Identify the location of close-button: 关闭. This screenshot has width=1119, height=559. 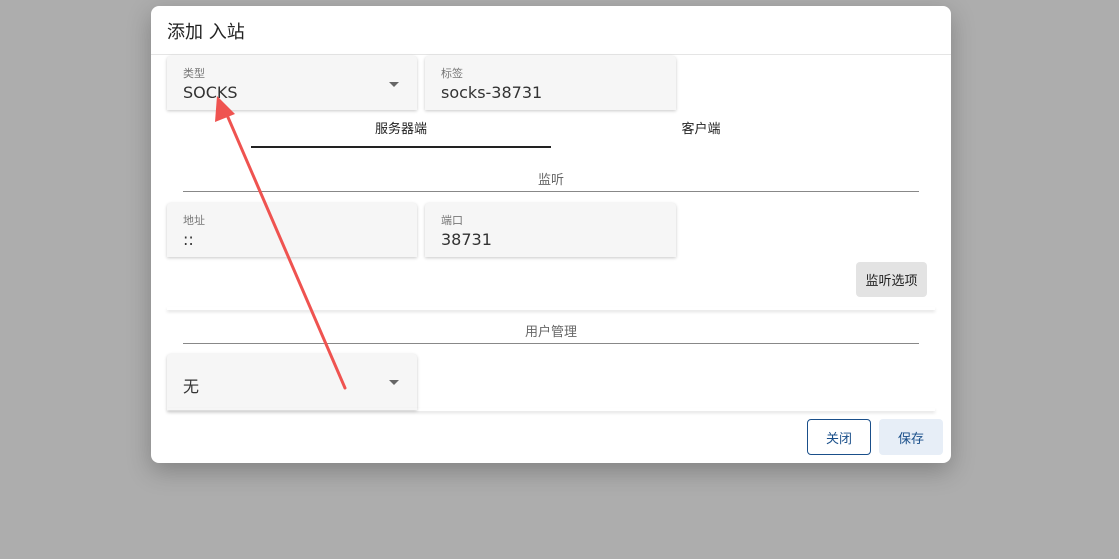
(839, 437).